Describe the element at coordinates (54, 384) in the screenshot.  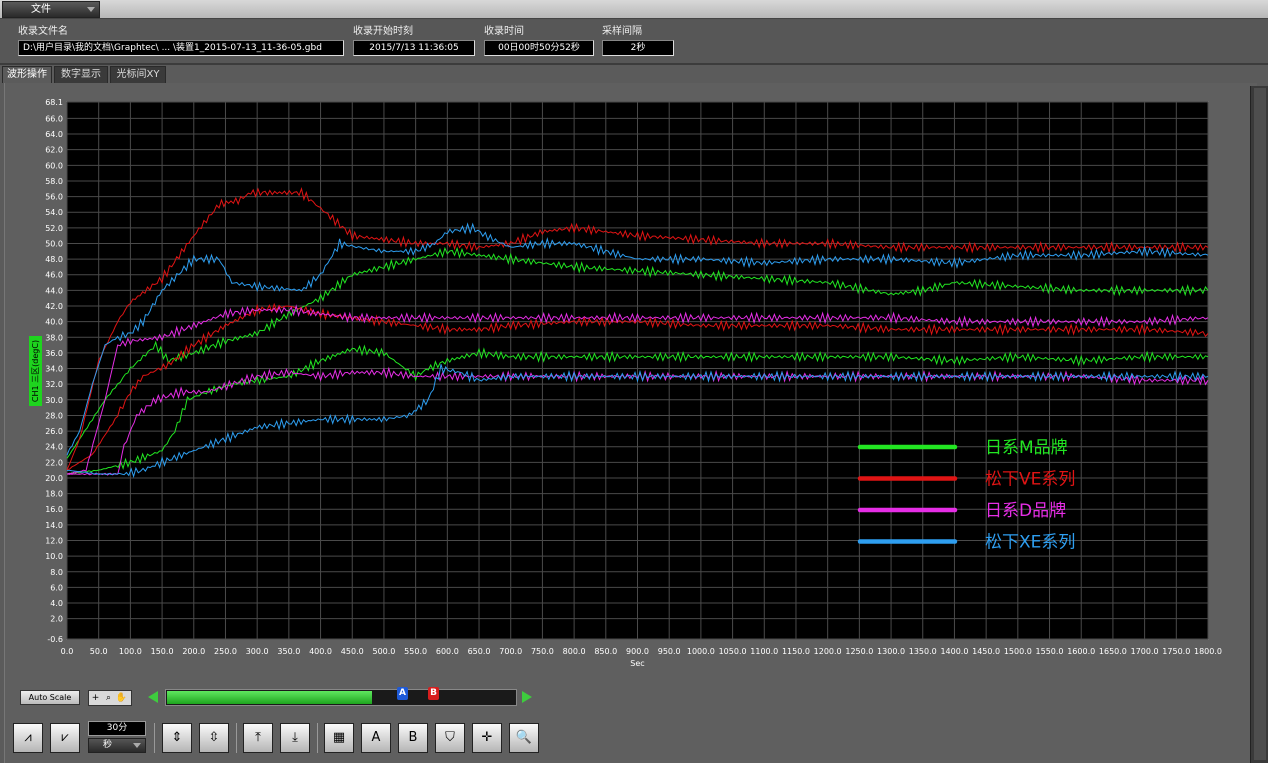
I see `y-tick-label: 32.0` at that location.